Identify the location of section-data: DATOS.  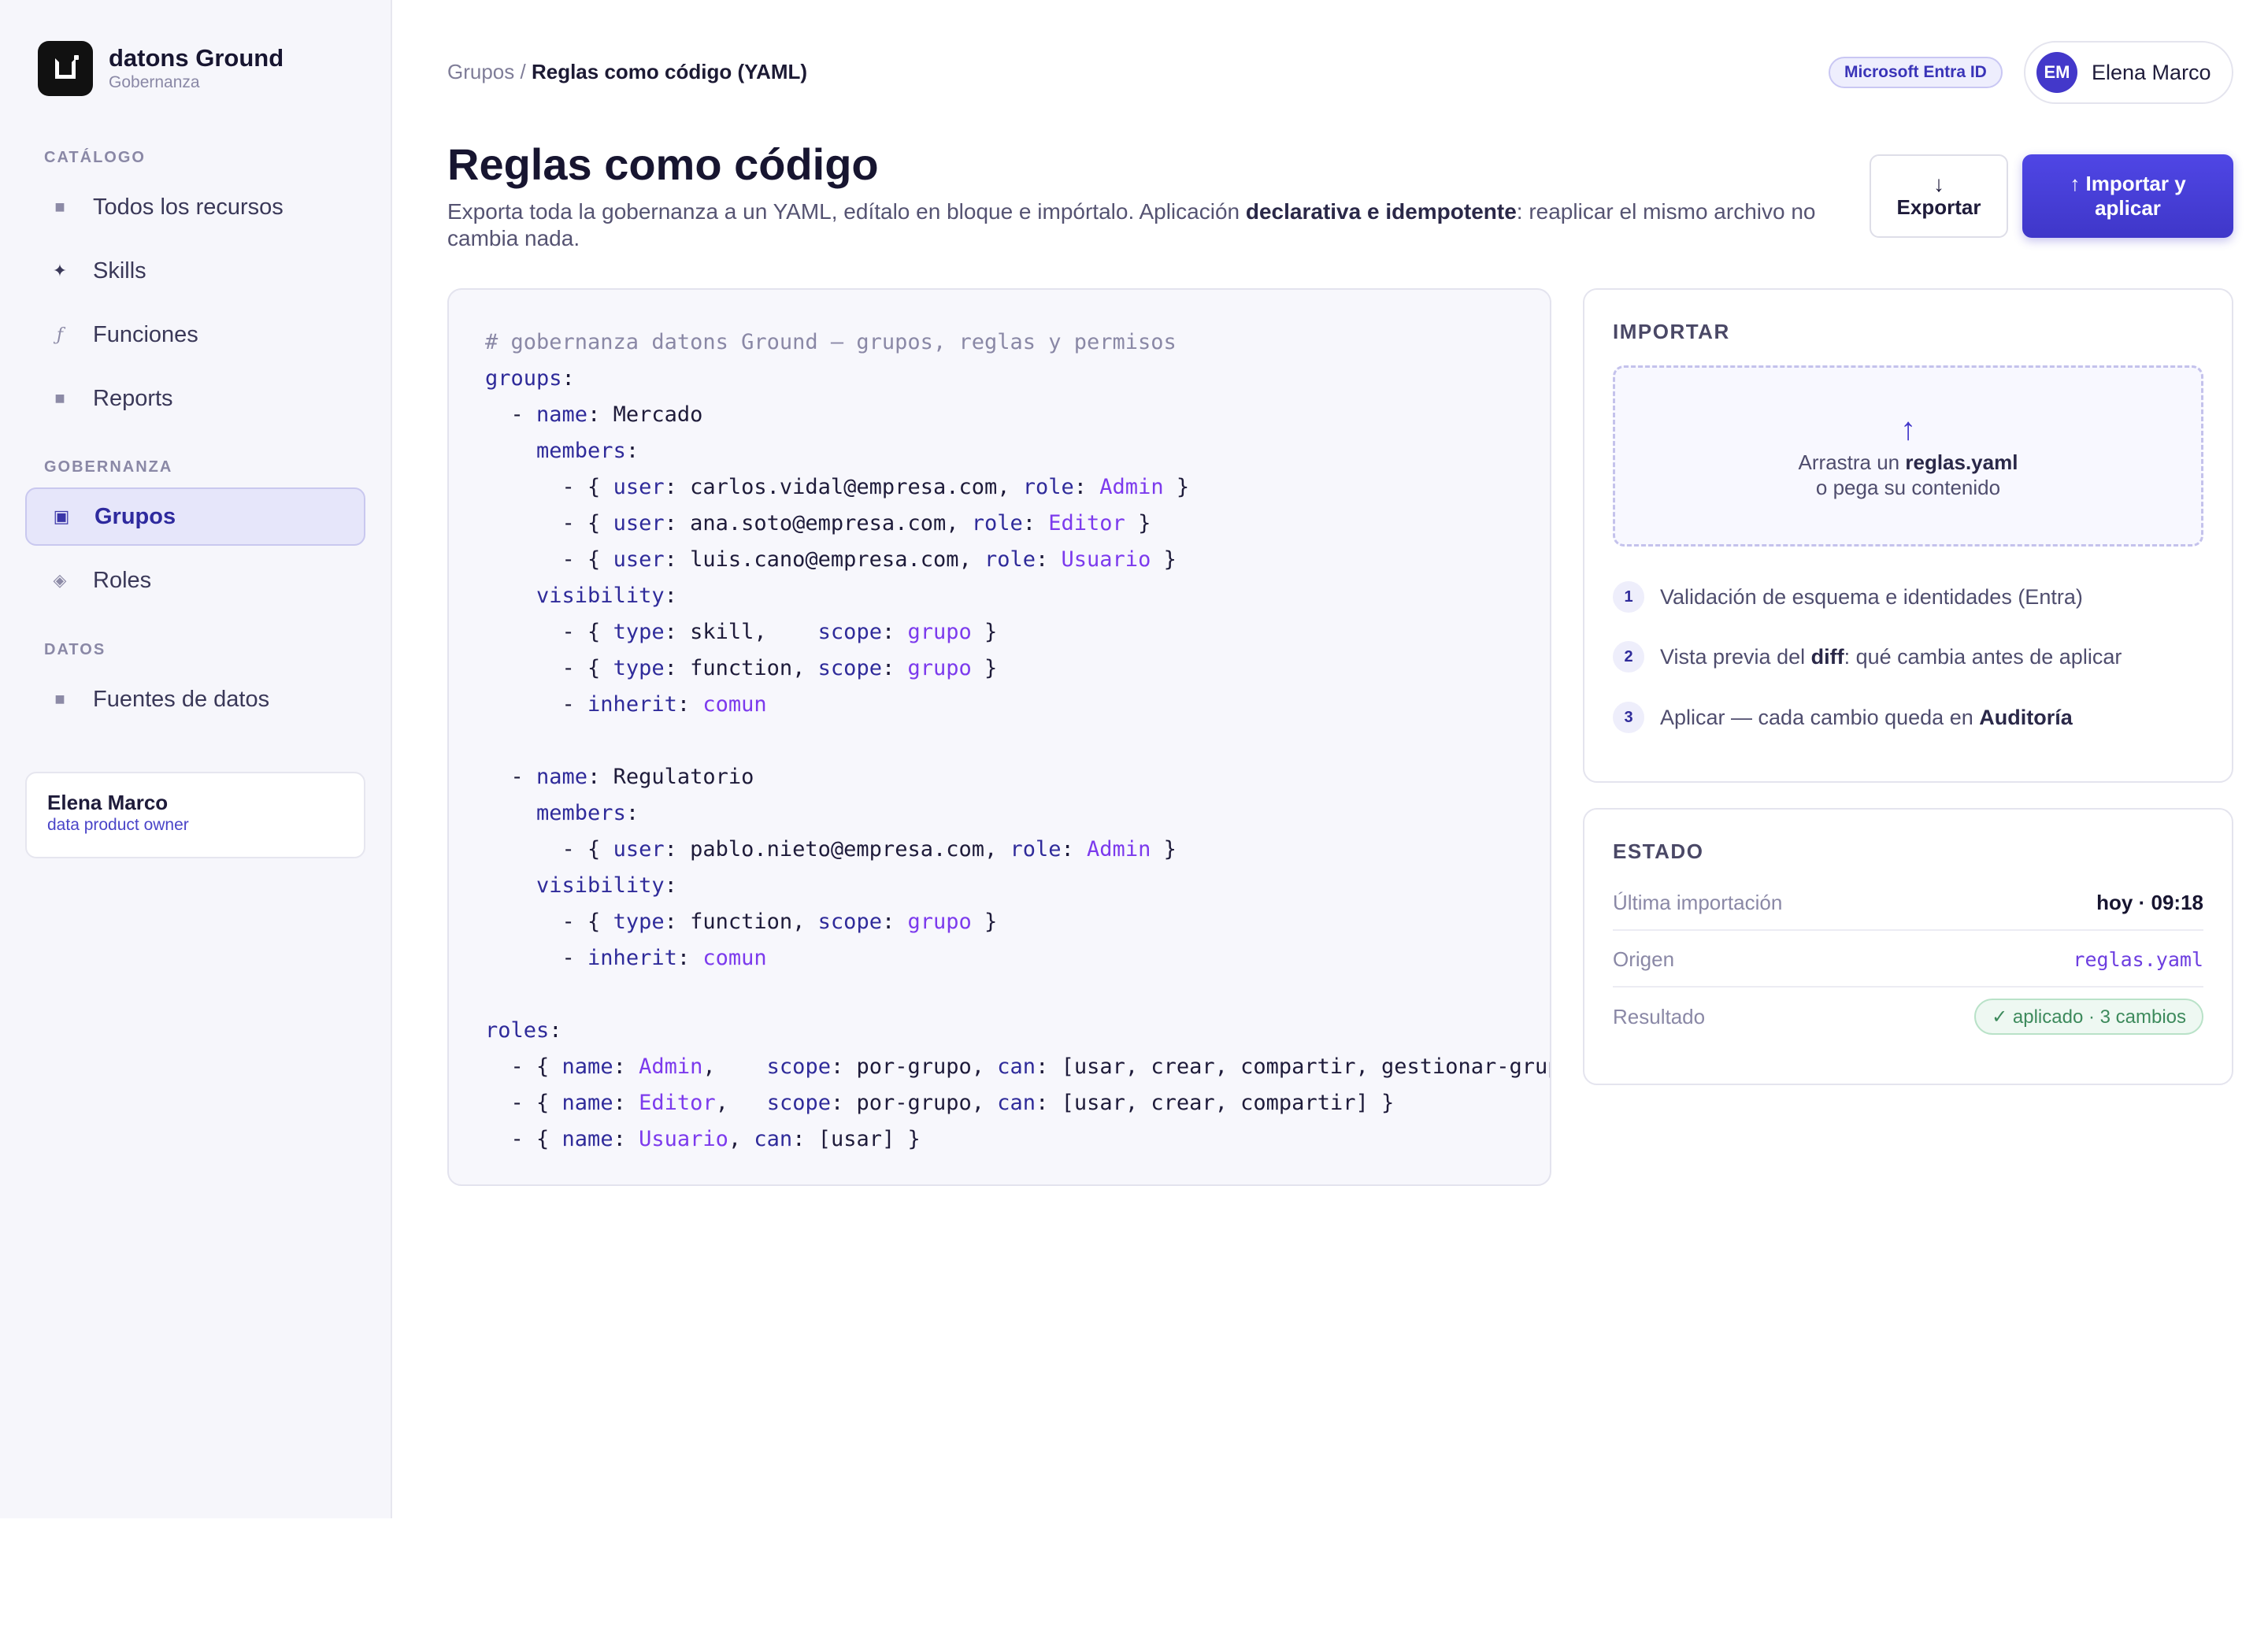
(75, 649).